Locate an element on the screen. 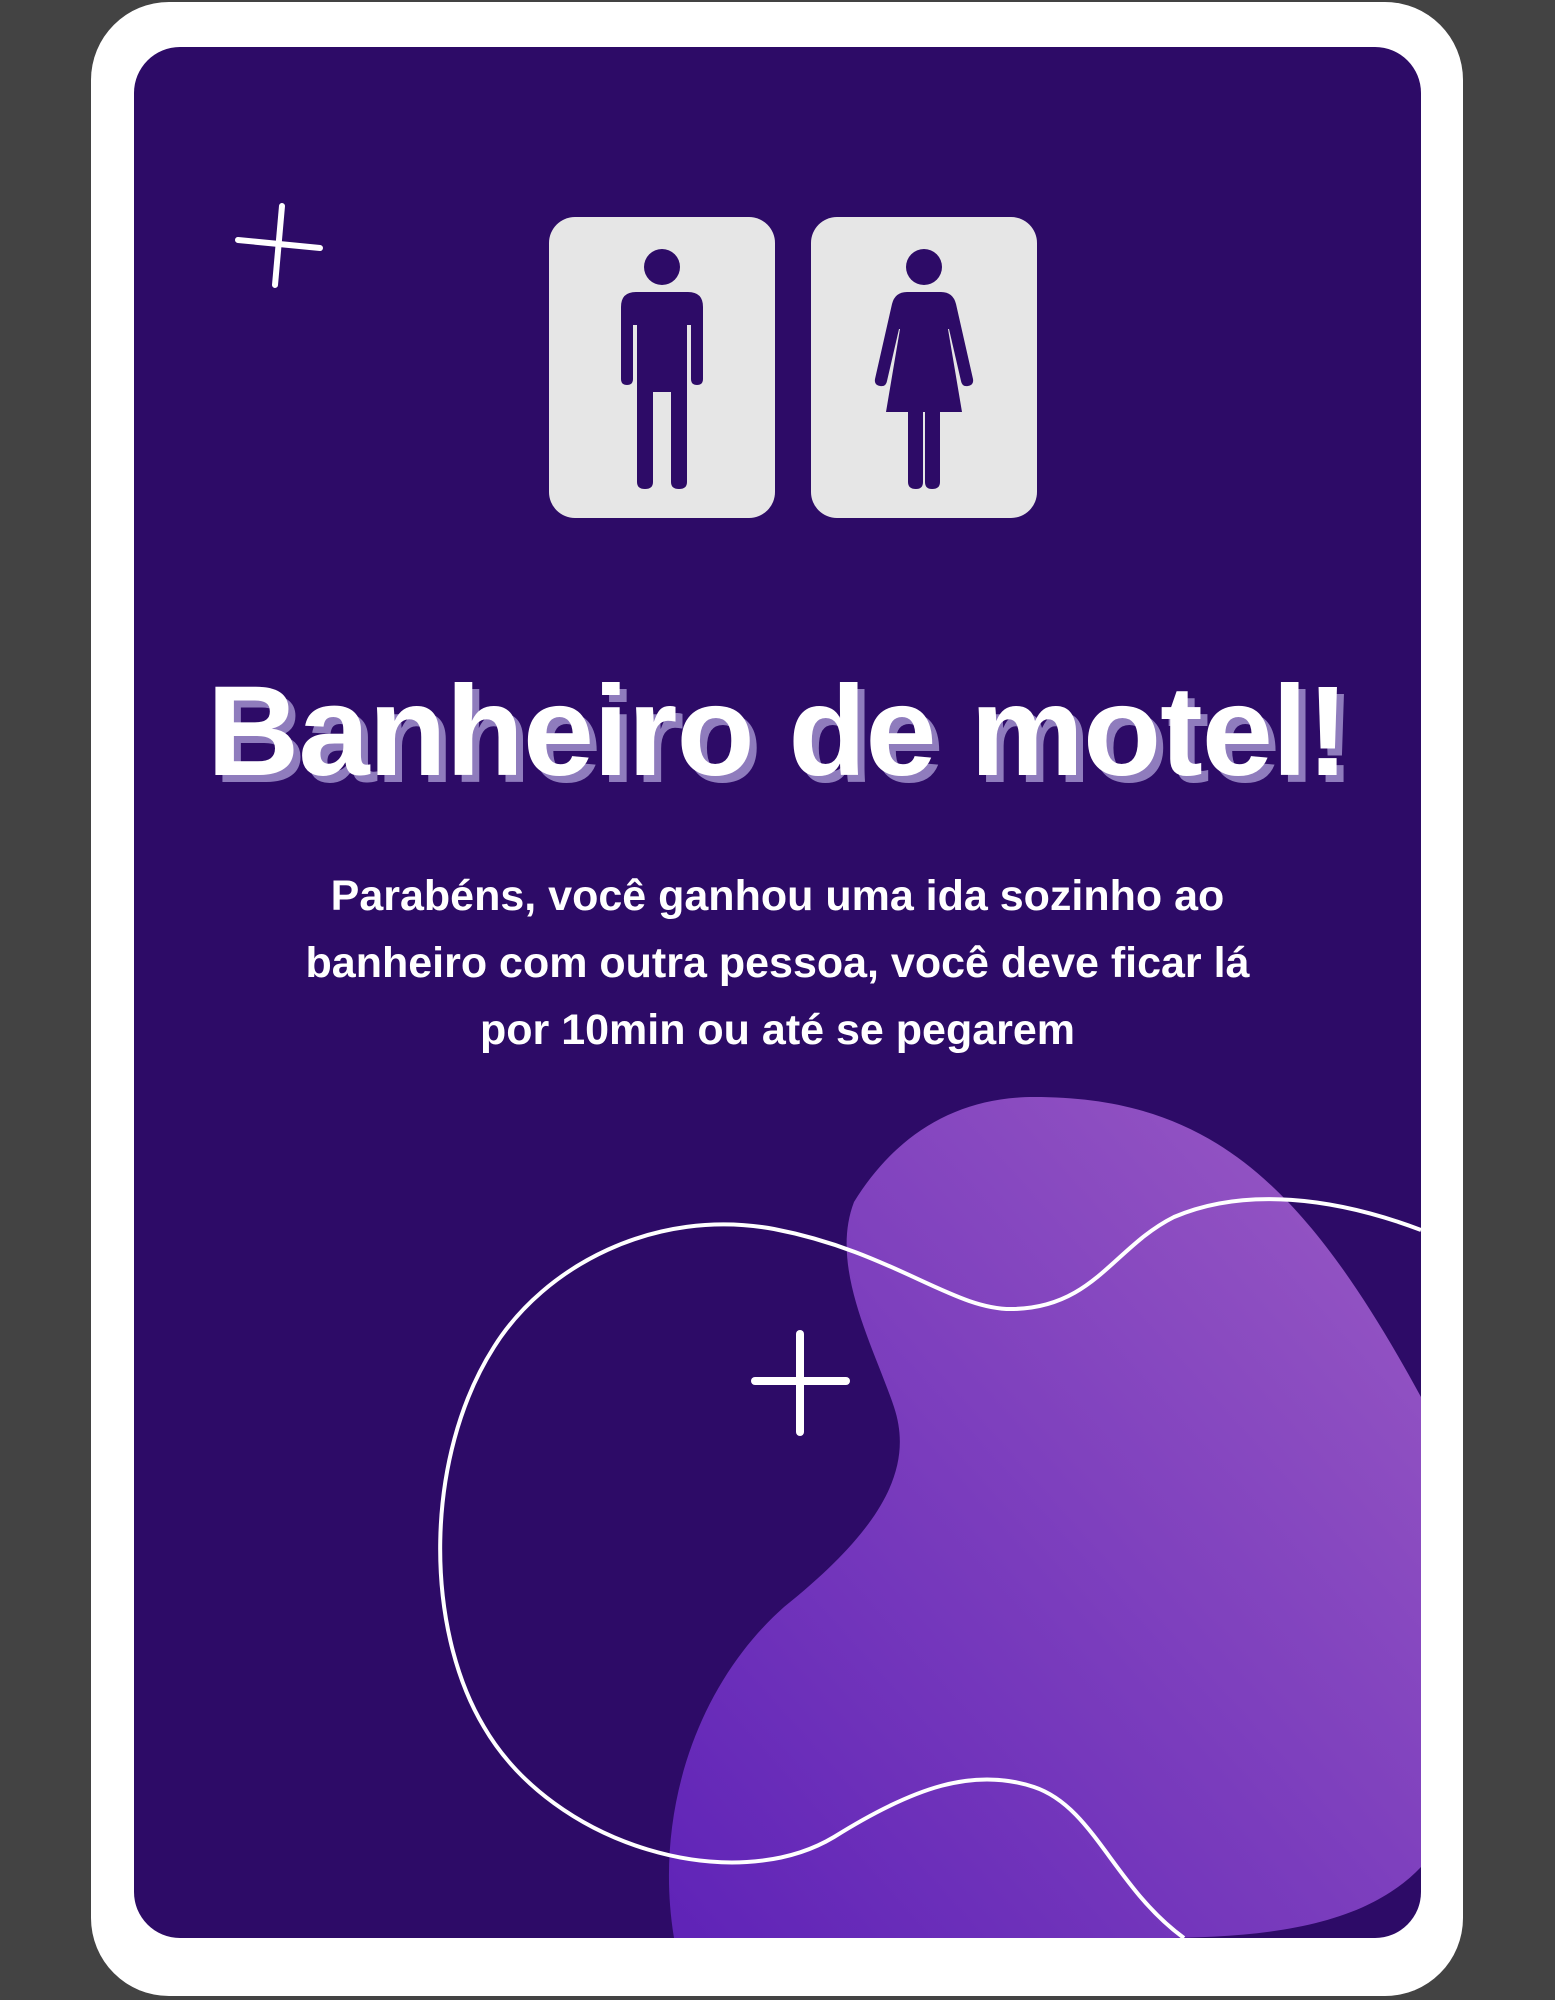 The height and width of the screenshot is (2000, 1555). female-restroom-icon is located at coordinates (924, 369).